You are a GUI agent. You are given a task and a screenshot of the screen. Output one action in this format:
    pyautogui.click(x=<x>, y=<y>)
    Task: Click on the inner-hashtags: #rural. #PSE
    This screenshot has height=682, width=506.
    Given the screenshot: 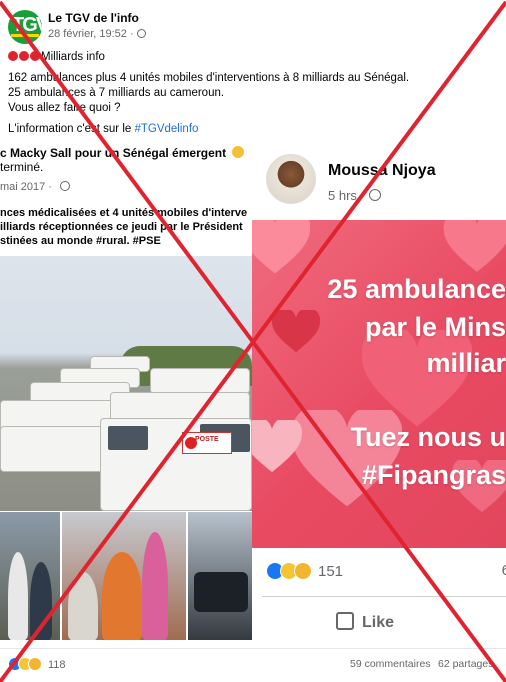 What is the action you would take?
    pyautogui.click(x=128, y=241)
    